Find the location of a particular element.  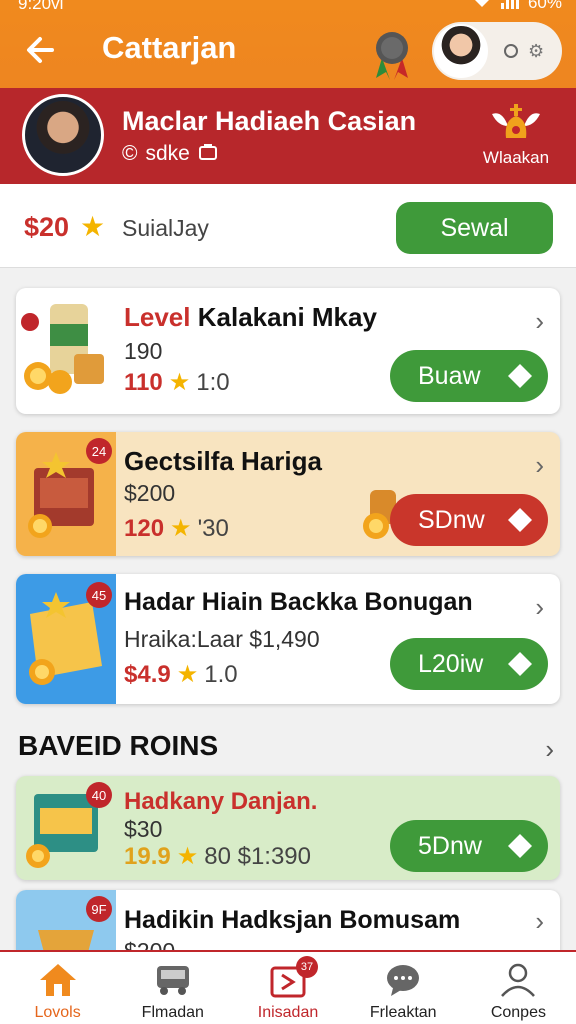

nav-item-inisadan: 37 Inisadan is located at coordinates (287, 988).